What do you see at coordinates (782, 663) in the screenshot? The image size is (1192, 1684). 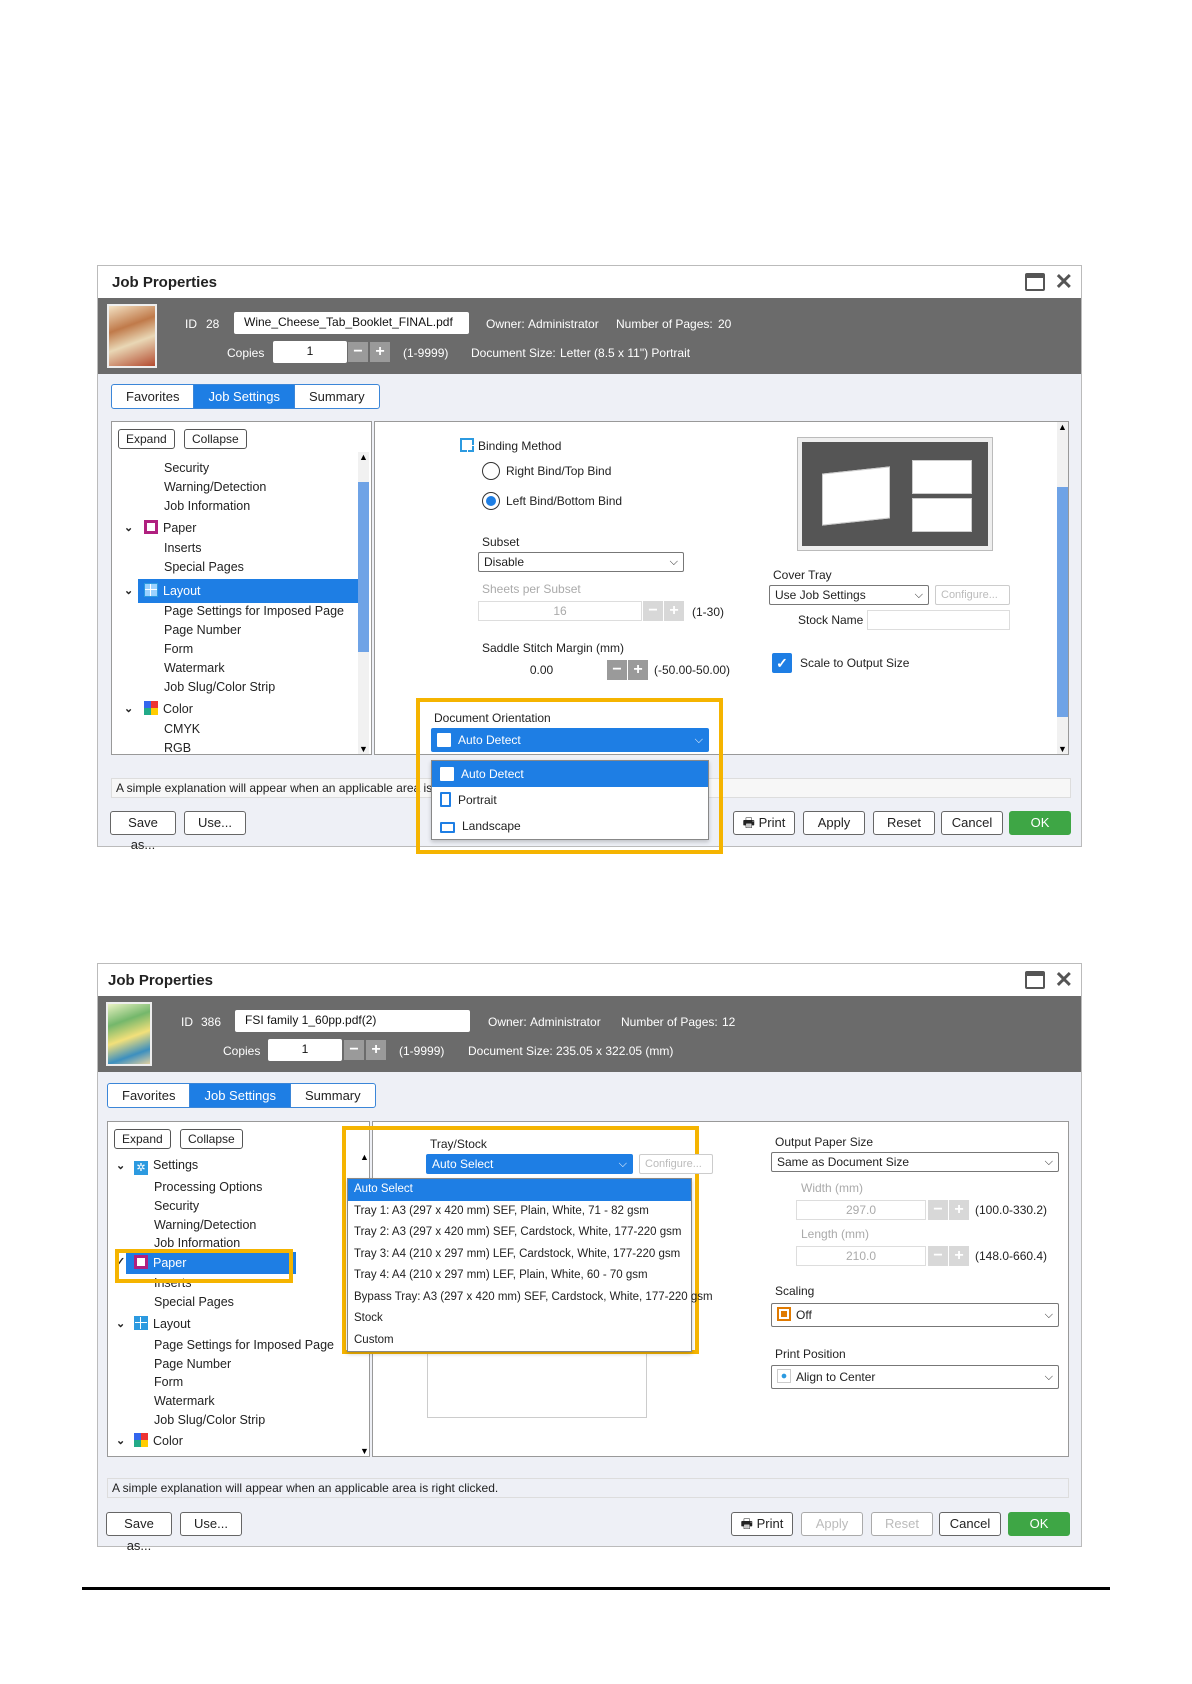 I see `scale-checkbox: ✓` at bounding box center [782, 663].